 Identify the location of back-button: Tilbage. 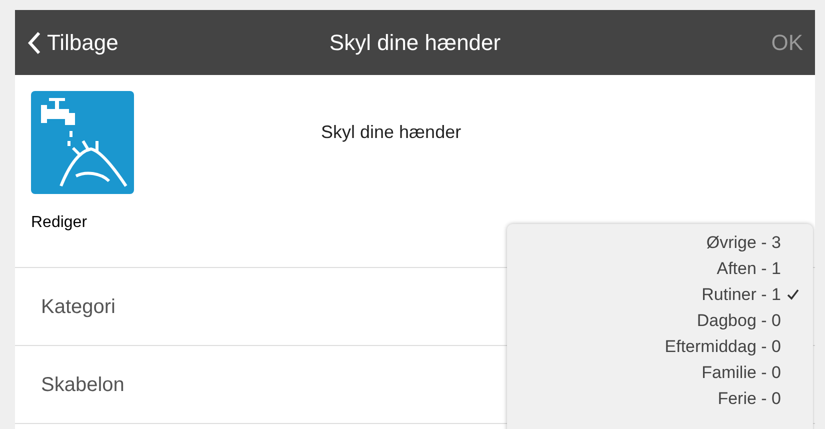
(72, 42).